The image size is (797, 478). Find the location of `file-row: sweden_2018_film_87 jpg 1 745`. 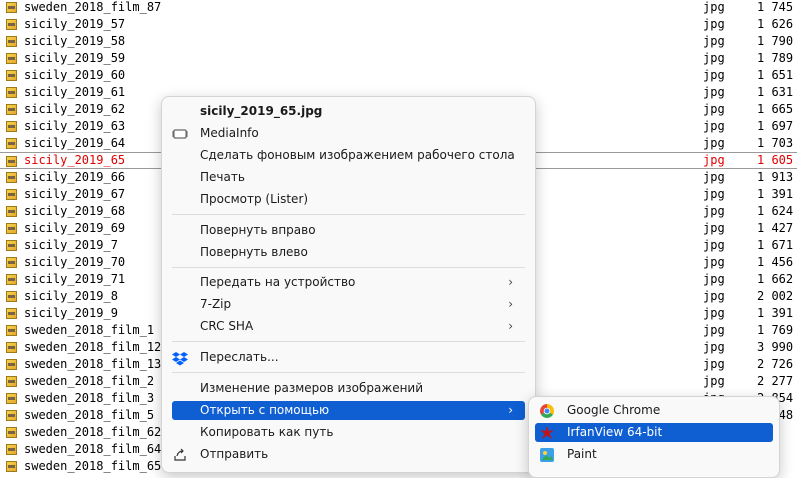

file-row: sweden_2018_film_87 jpg 1 745 is located at coordinates (398, 8).